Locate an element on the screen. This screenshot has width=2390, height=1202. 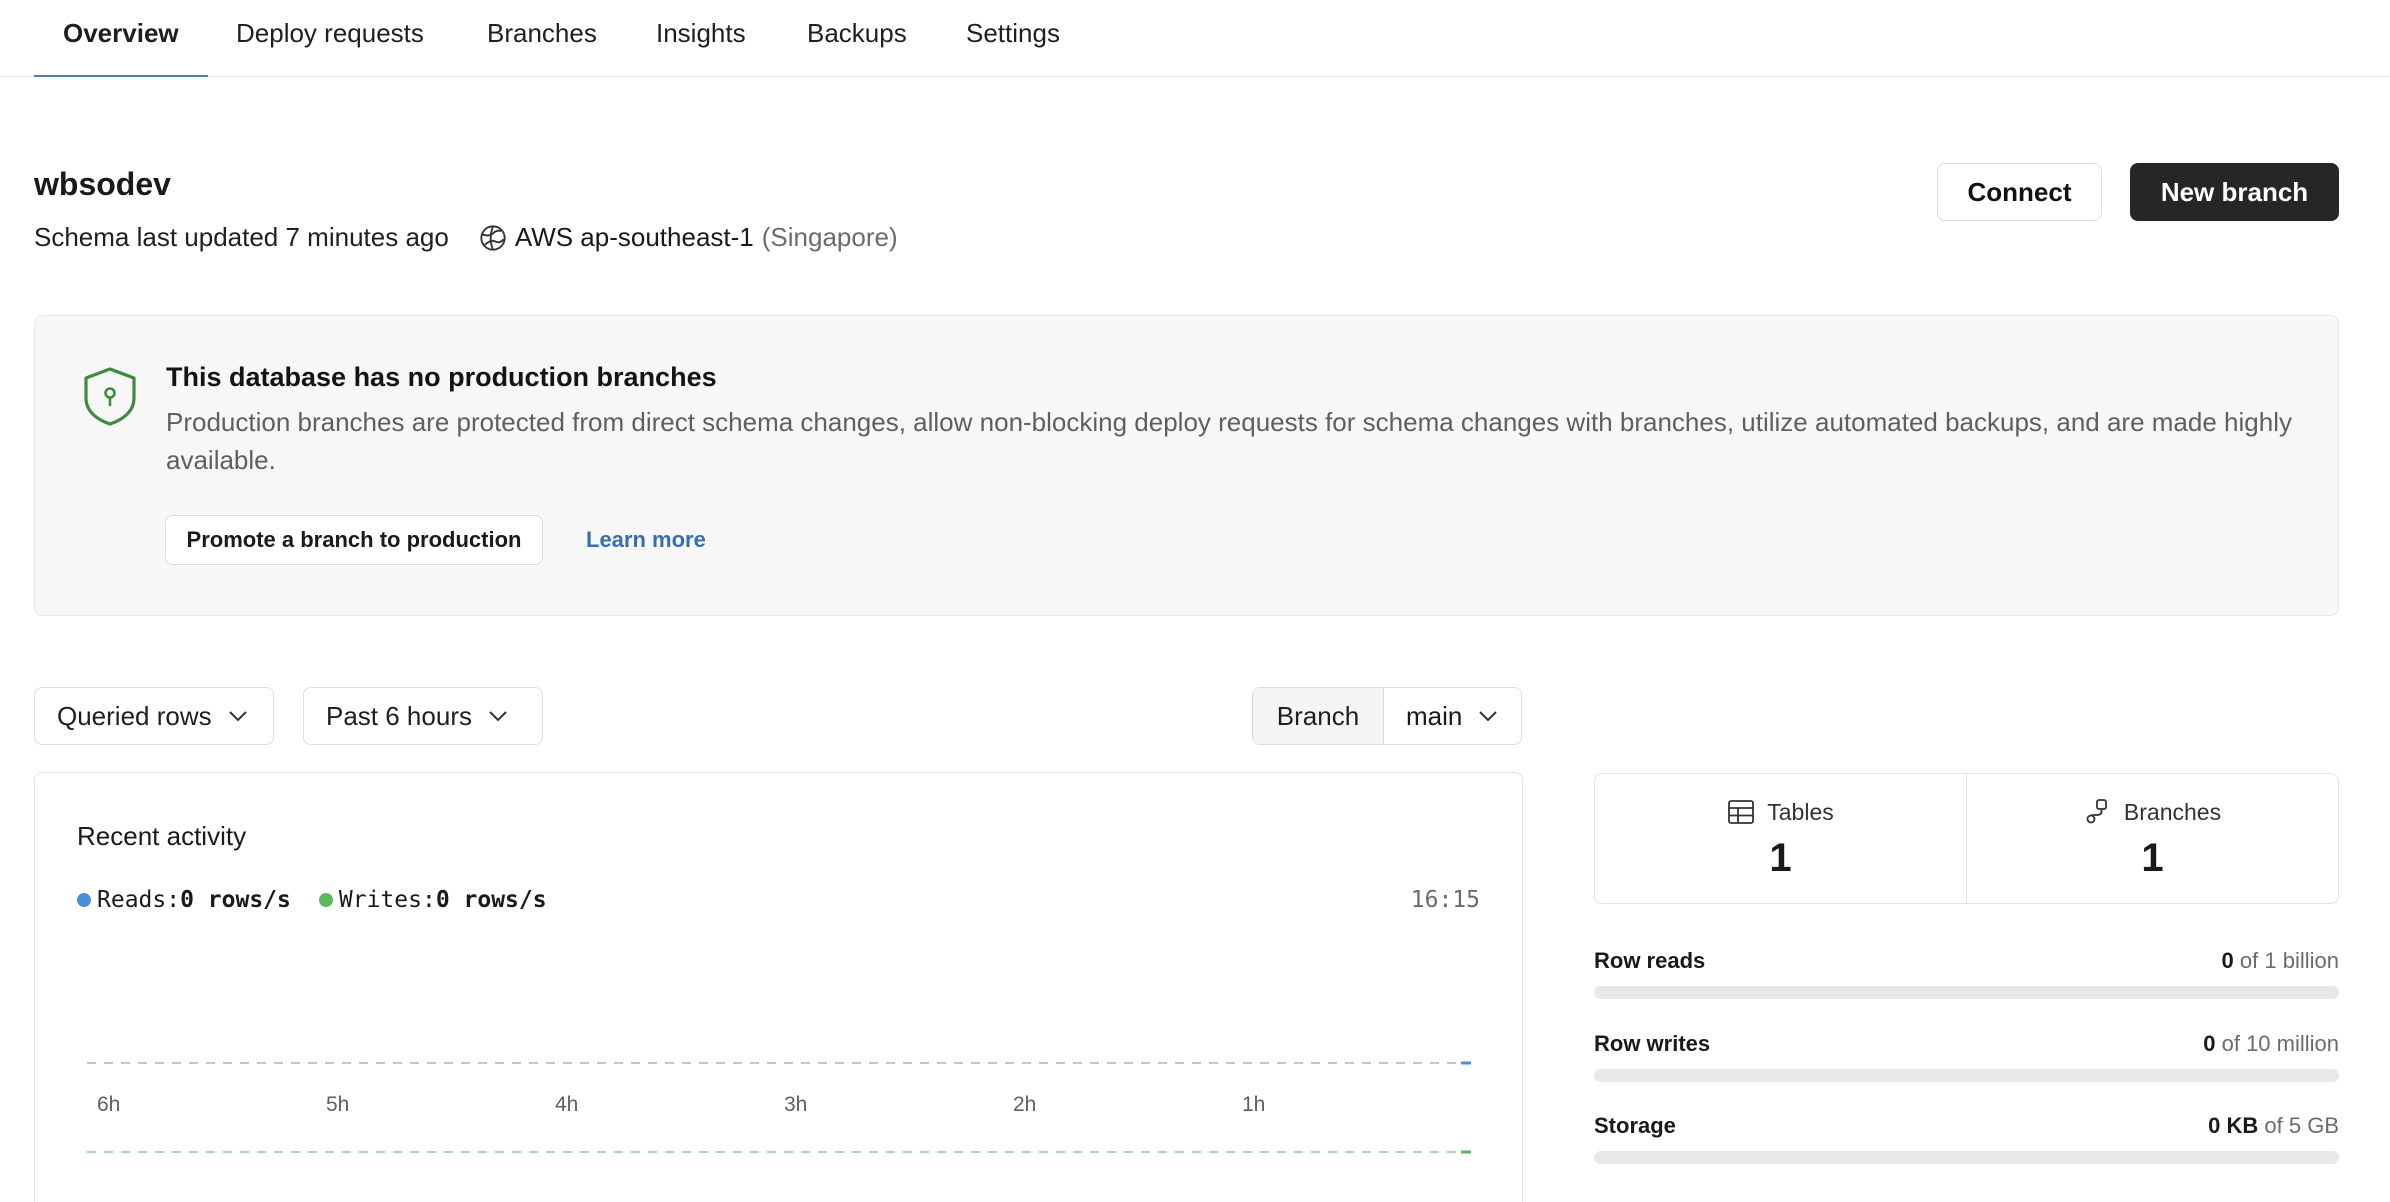
usage-value: 0 KB is located at coordinates (2233, 1125).